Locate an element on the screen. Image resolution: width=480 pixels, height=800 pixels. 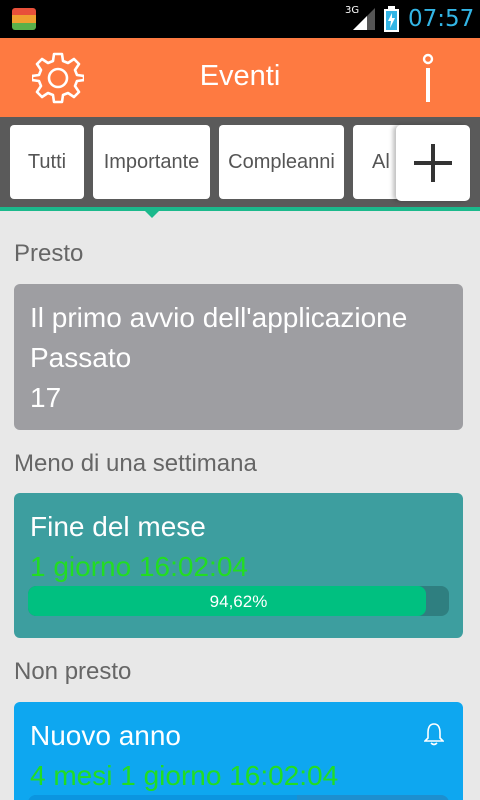
event-title: Fine del mese is located at coordinates (118, 526).